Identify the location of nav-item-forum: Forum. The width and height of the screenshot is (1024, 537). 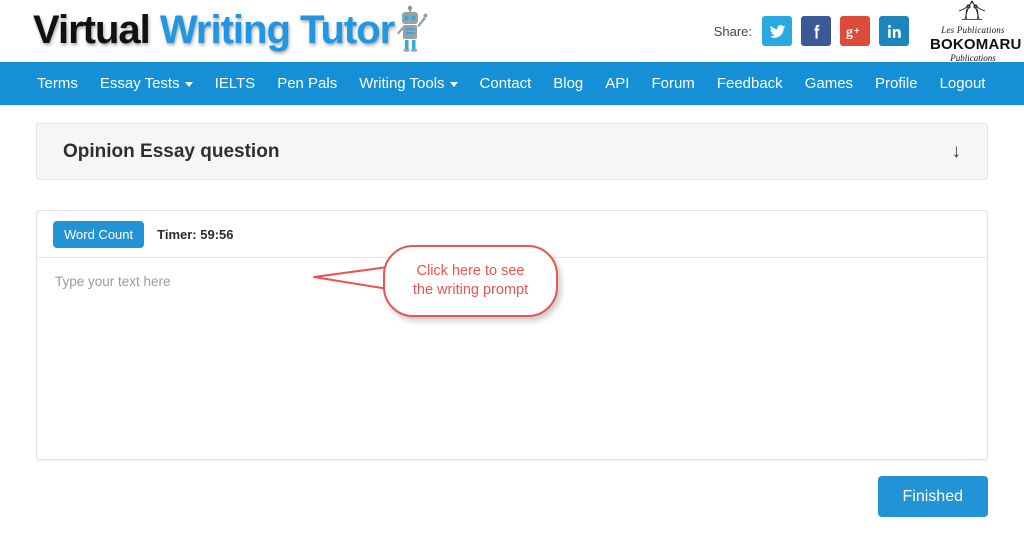
(672, 83).